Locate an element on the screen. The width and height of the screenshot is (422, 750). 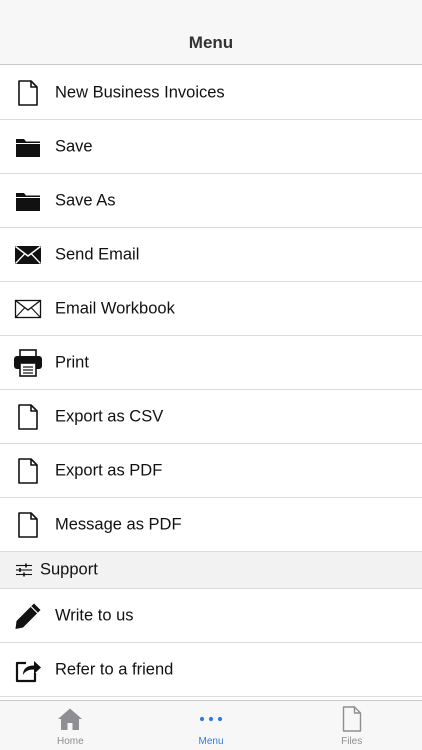
support-section-header: Support is located at coordinates (211, 570).